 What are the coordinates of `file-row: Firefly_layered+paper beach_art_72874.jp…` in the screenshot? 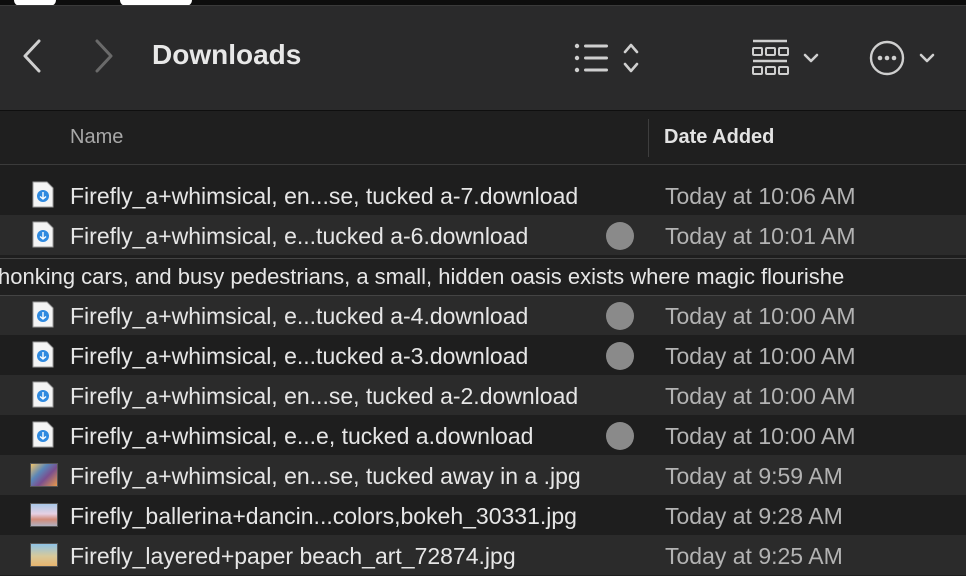 It's located at (483, 555).